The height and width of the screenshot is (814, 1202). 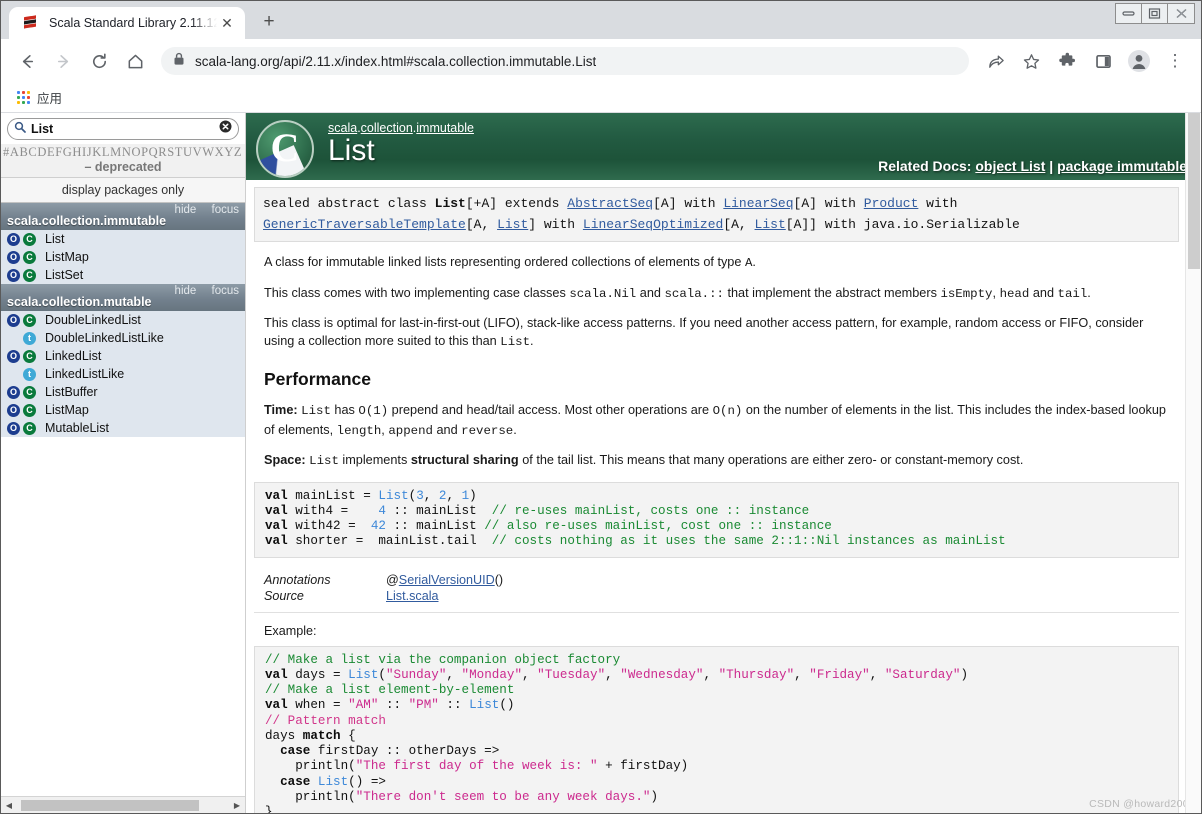 I want to click on link-linearseq: LinearSeq, so click(x=758, y=203).